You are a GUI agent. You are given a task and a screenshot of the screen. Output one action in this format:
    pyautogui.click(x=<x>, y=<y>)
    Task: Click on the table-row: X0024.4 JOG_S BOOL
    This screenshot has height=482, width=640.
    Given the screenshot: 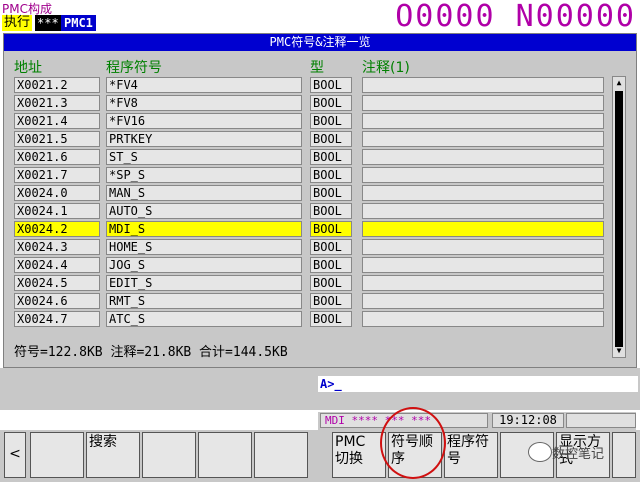 What is the action you would take?
    pyautogui.click(x=320, y=265)
    